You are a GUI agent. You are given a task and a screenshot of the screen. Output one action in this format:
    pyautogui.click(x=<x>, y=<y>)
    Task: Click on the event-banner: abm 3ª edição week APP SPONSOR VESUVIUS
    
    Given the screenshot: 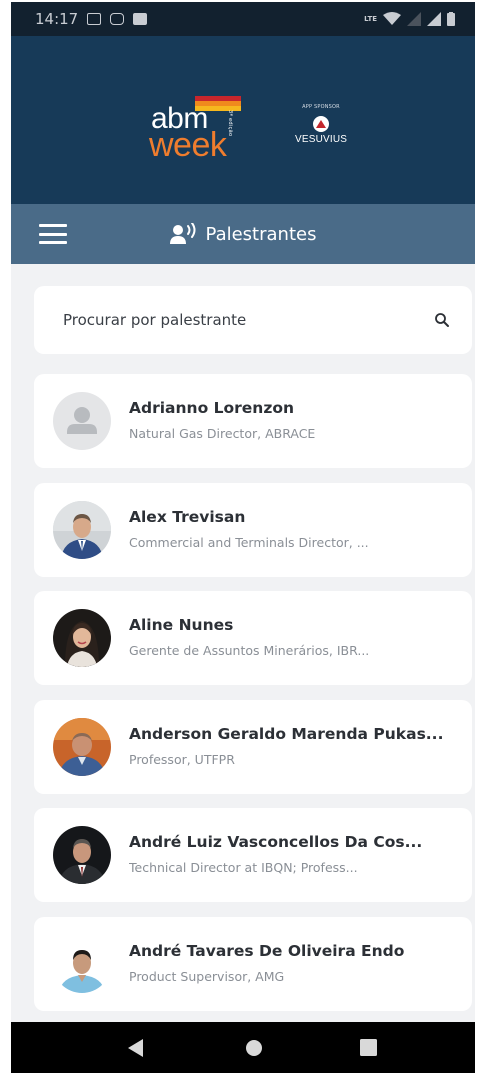 What is the action you would take?
    pyautogui.click(x=243, y=120)
    